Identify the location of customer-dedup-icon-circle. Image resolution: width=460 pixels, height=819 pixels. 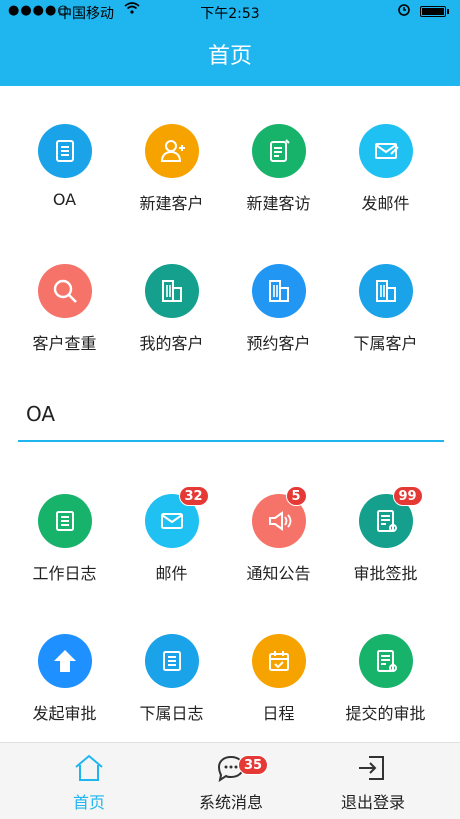
(64, 291).